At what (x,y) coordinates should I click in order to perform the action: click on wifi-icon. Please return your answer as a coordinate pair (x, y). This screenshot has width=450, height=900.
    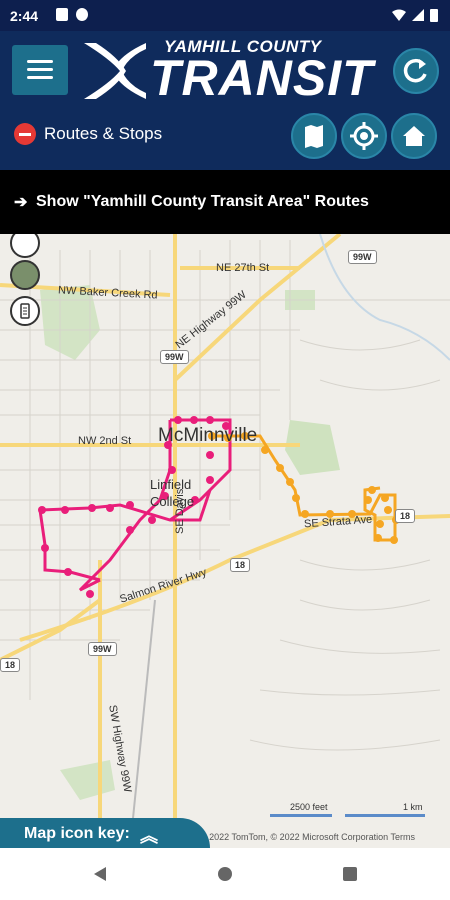
    Looking at the image, I should click on (399, 15).